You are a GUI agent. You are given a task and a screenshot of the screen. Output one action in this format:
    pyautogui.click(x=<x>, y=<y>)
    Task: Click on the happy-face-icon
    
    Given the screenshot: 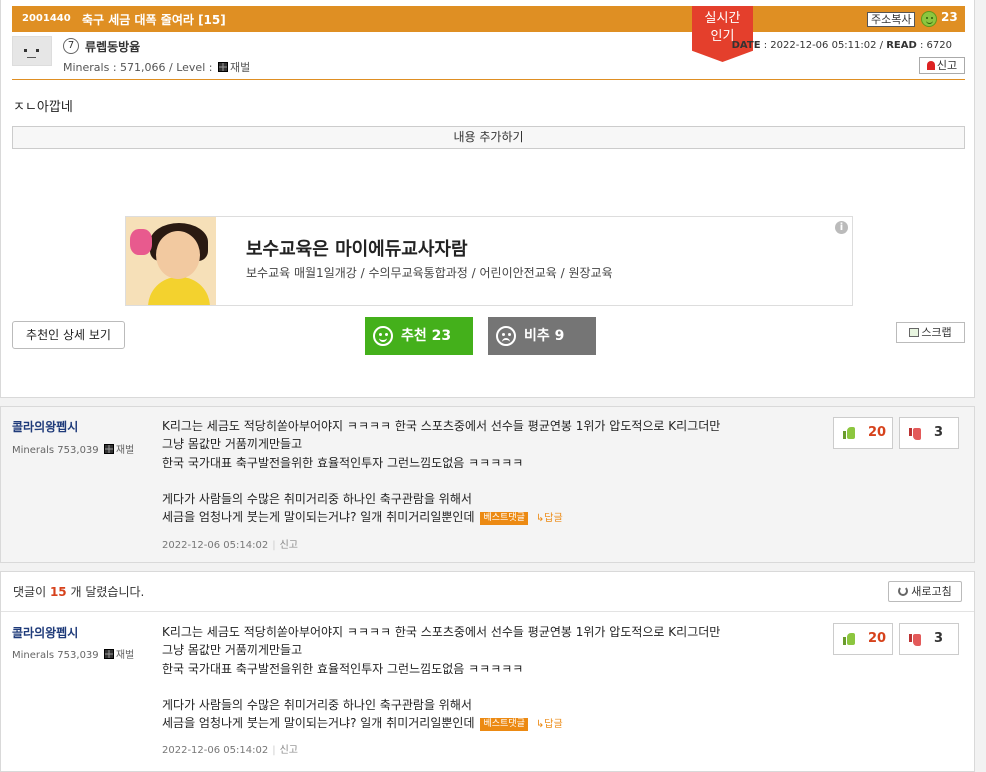 What is the action you would take?
    pyautogui.click(x=383, y=336)
    